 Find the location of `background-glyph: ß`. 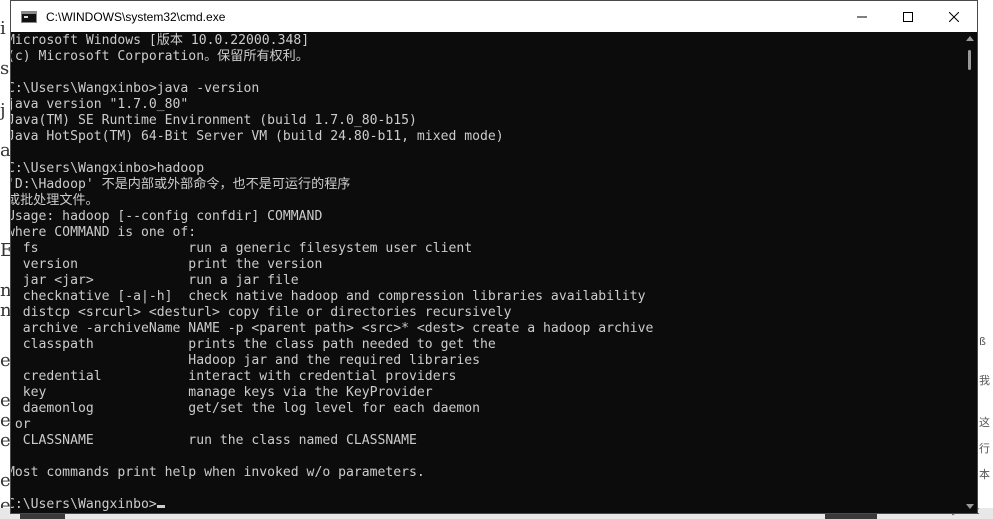

background-glyph: ß is located at coordinates (982, 341).